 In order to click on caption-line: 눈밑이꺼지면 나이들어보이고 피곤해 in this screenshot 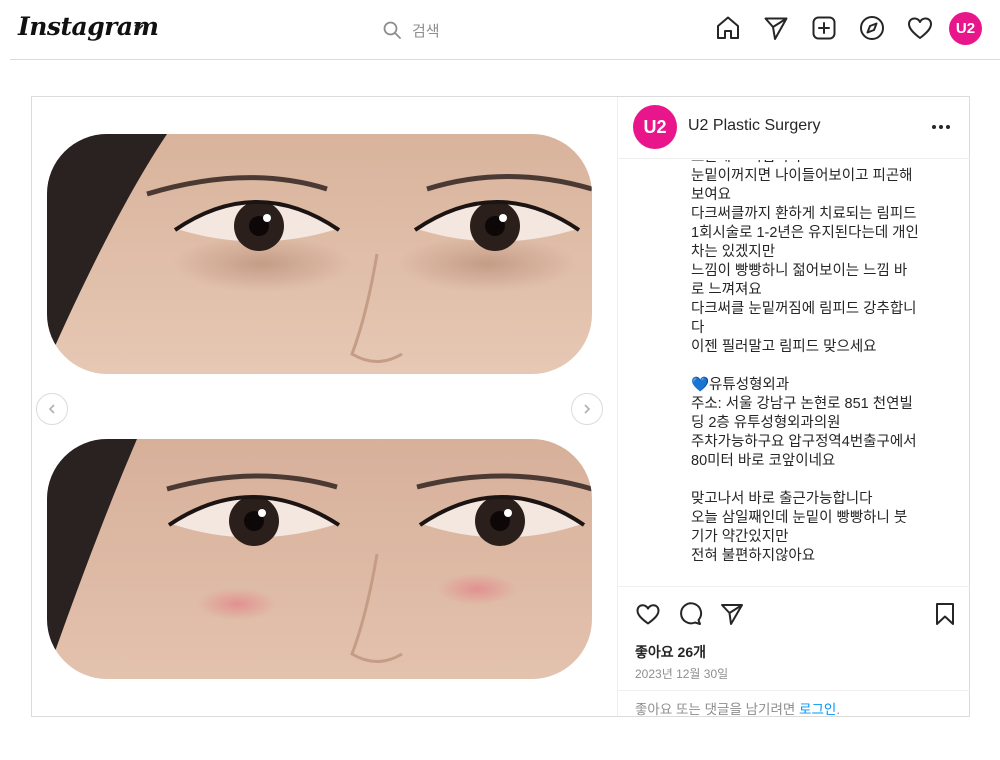, I will do `click(802, 176)`.